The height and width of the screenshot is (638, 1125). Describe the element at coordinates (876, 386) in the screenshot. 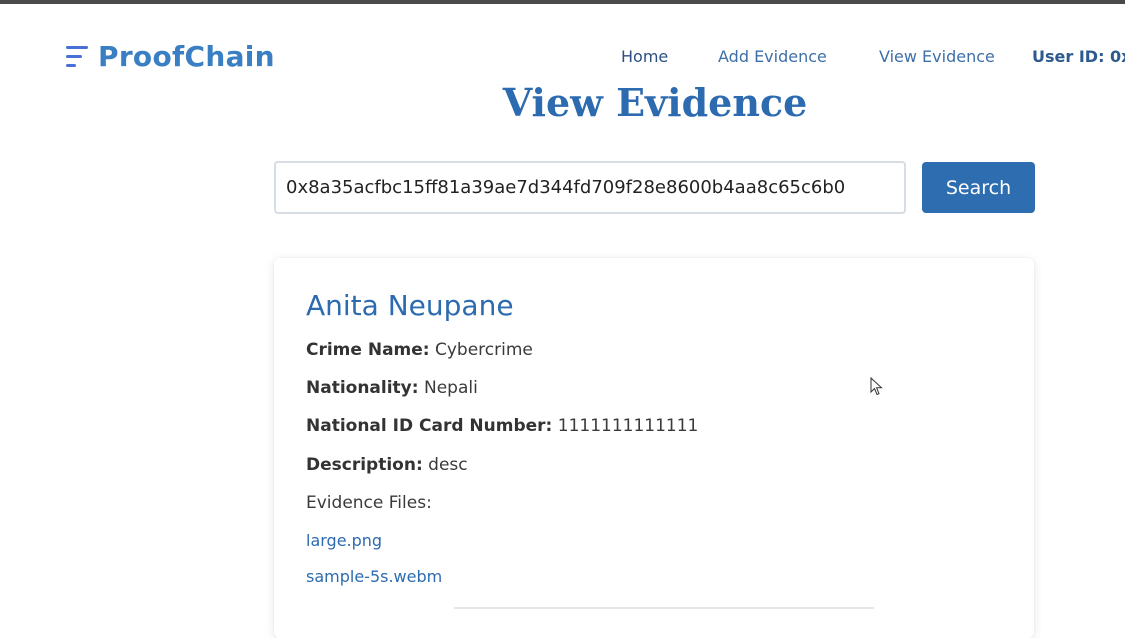

I see `mouse-cursor-icon` at that location.